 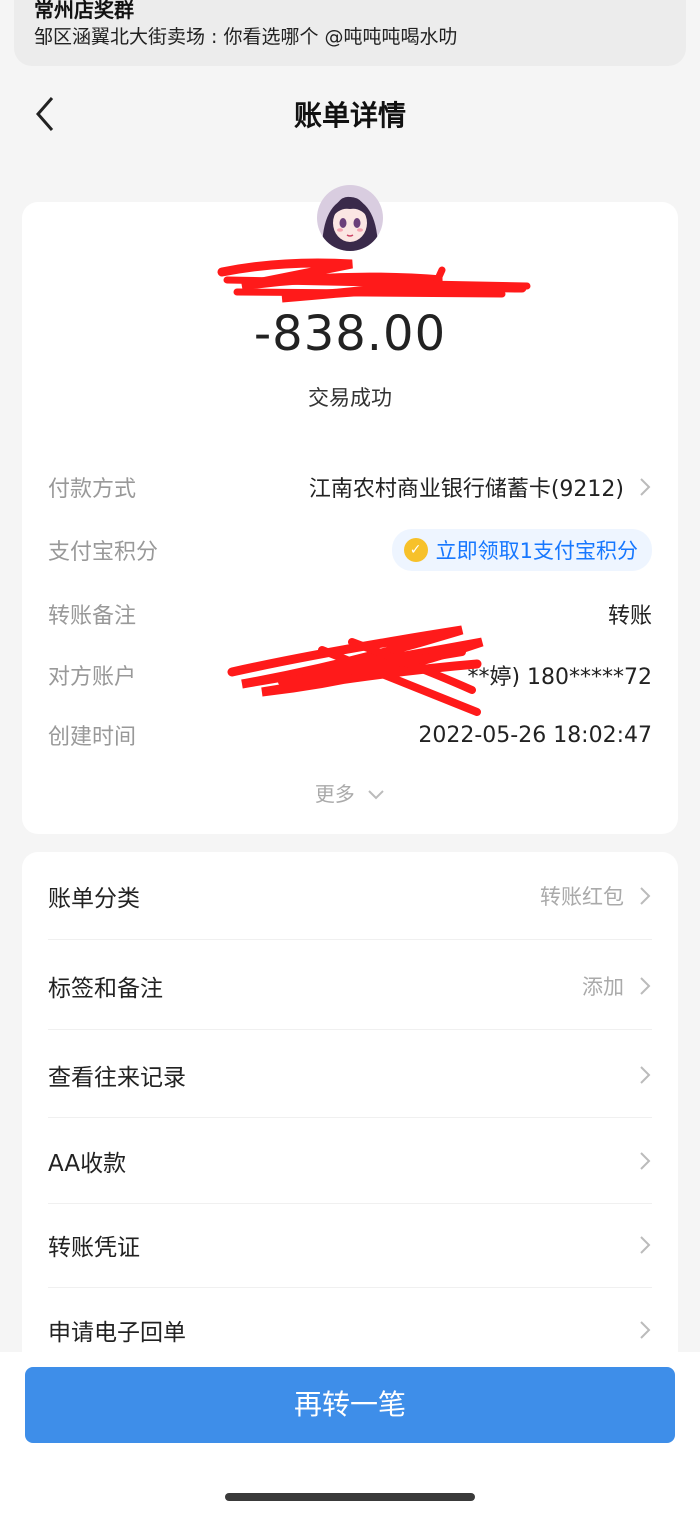 I want to click on claim-points-button: ✓ 立即领取1支付宝积分, so click(x=521, y=550).